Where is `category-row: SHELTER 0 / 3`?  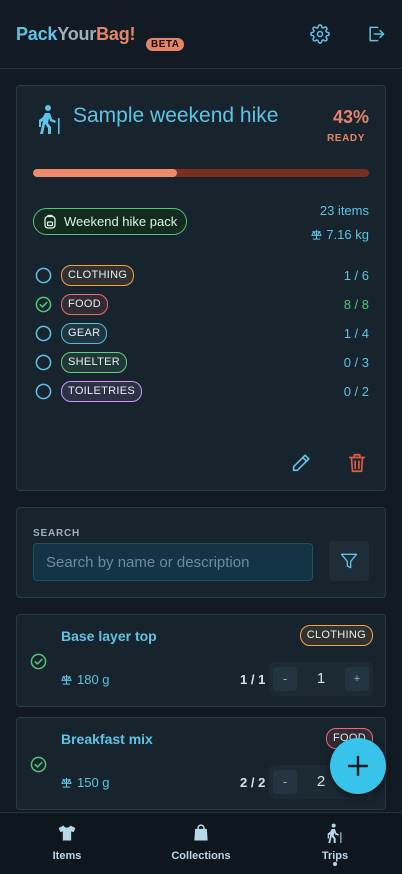 category-row: SHELTER 0 / 3 is located at coordinates (201, 363).